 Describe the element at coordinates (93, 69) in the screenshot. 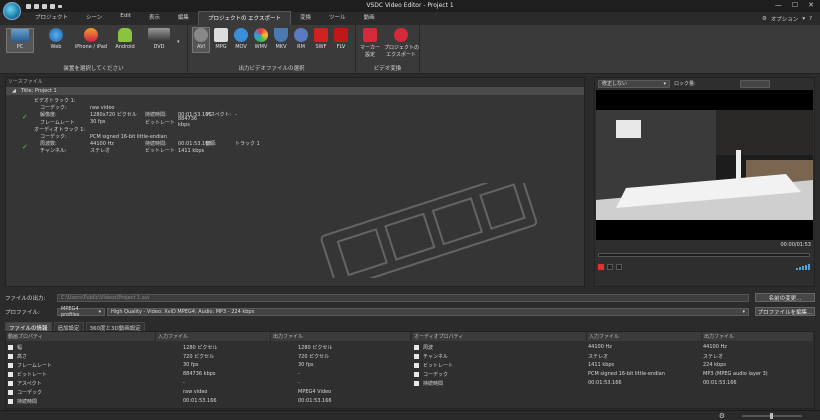

I see `device-group-caption: 装置を選択してください` at that location.